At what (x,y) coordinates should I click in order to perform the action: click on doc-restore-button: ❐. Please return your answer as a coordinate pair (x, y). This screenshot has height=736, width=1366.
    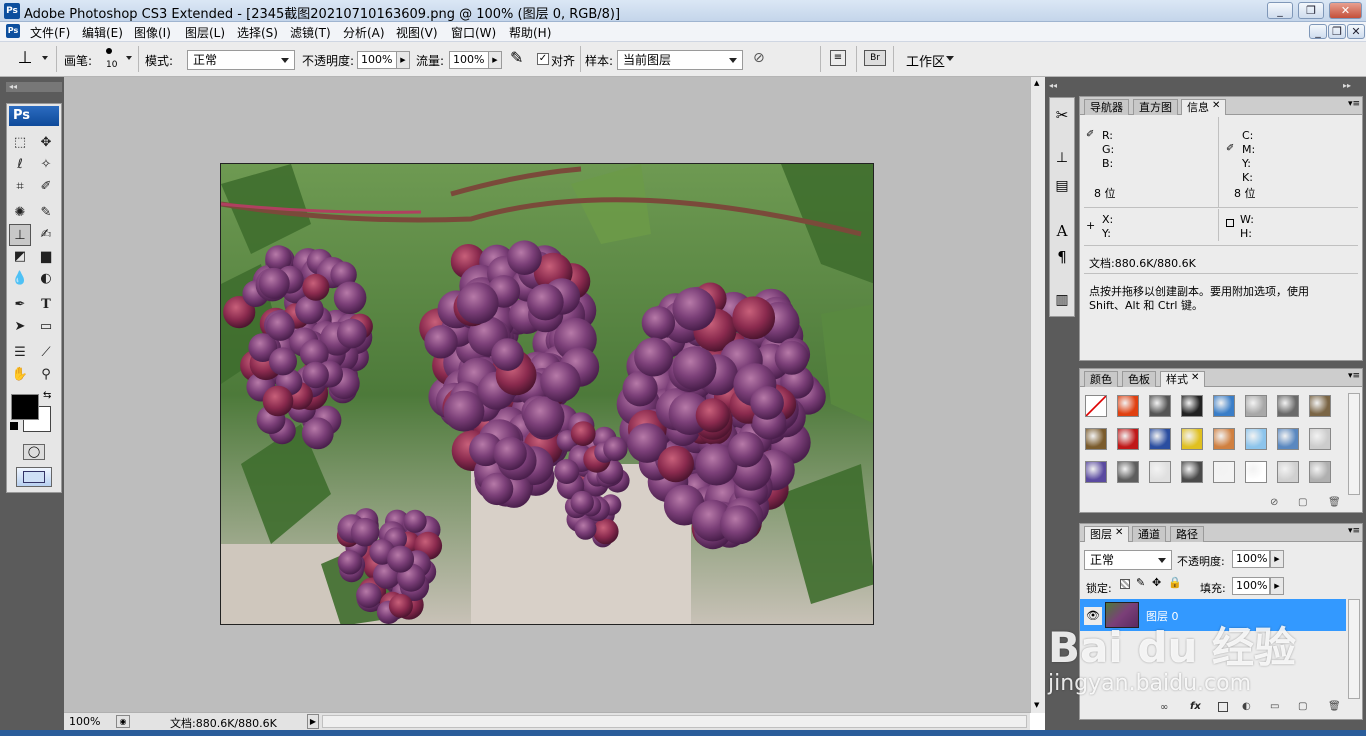
    Looking at the image, I should click on (1337, 31).